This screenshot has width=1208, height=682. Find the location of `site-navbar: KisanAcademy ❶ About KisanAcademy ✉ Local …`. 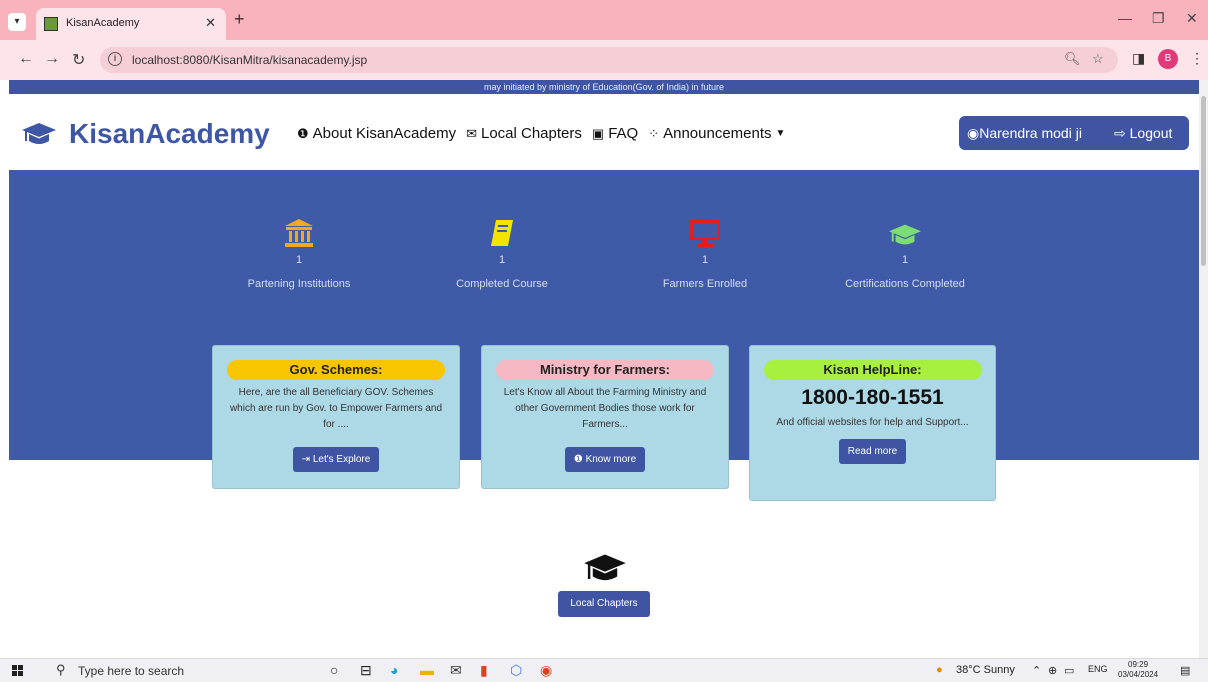

site-navbar: KisanAcademy ❶ About KisanAcademy ✉ Local … is located at coordinates (604, 132).